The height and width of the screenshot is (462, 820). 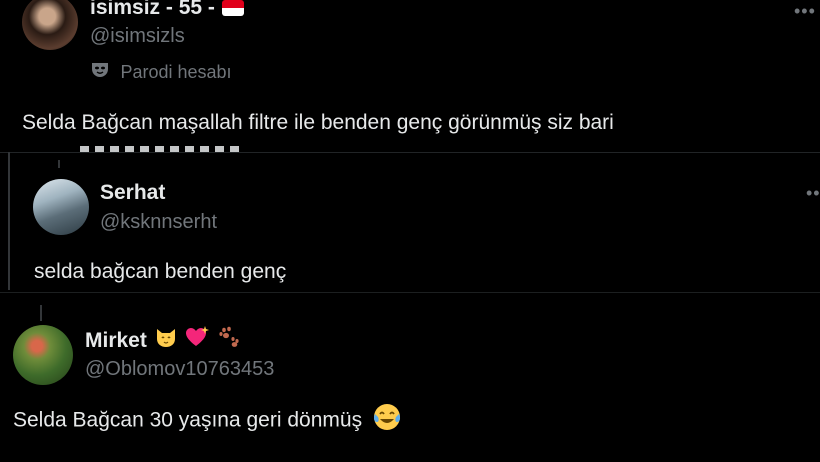 I want to click on sparkling-heart-emoji-icon, so click(x=197, y=339).